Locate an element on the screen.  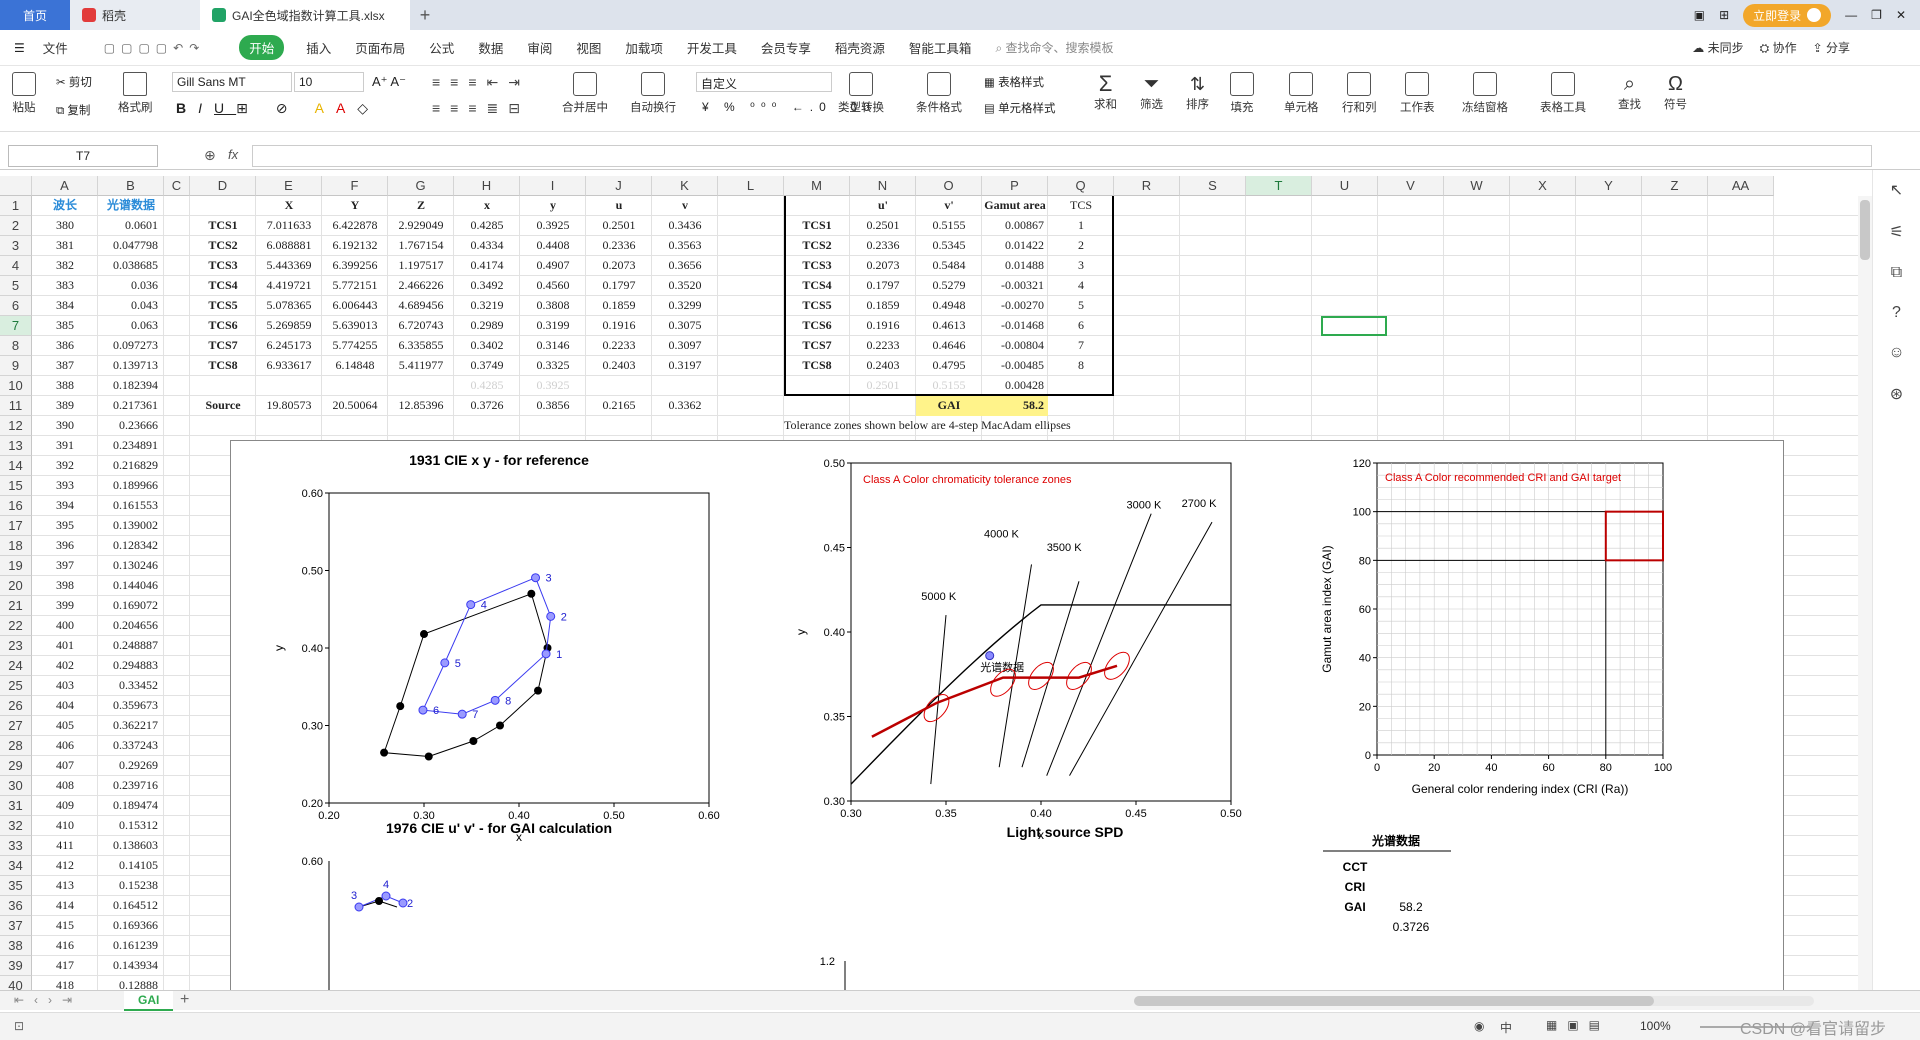
wavelength-cell: 407 is located at coordinates (65, 766).